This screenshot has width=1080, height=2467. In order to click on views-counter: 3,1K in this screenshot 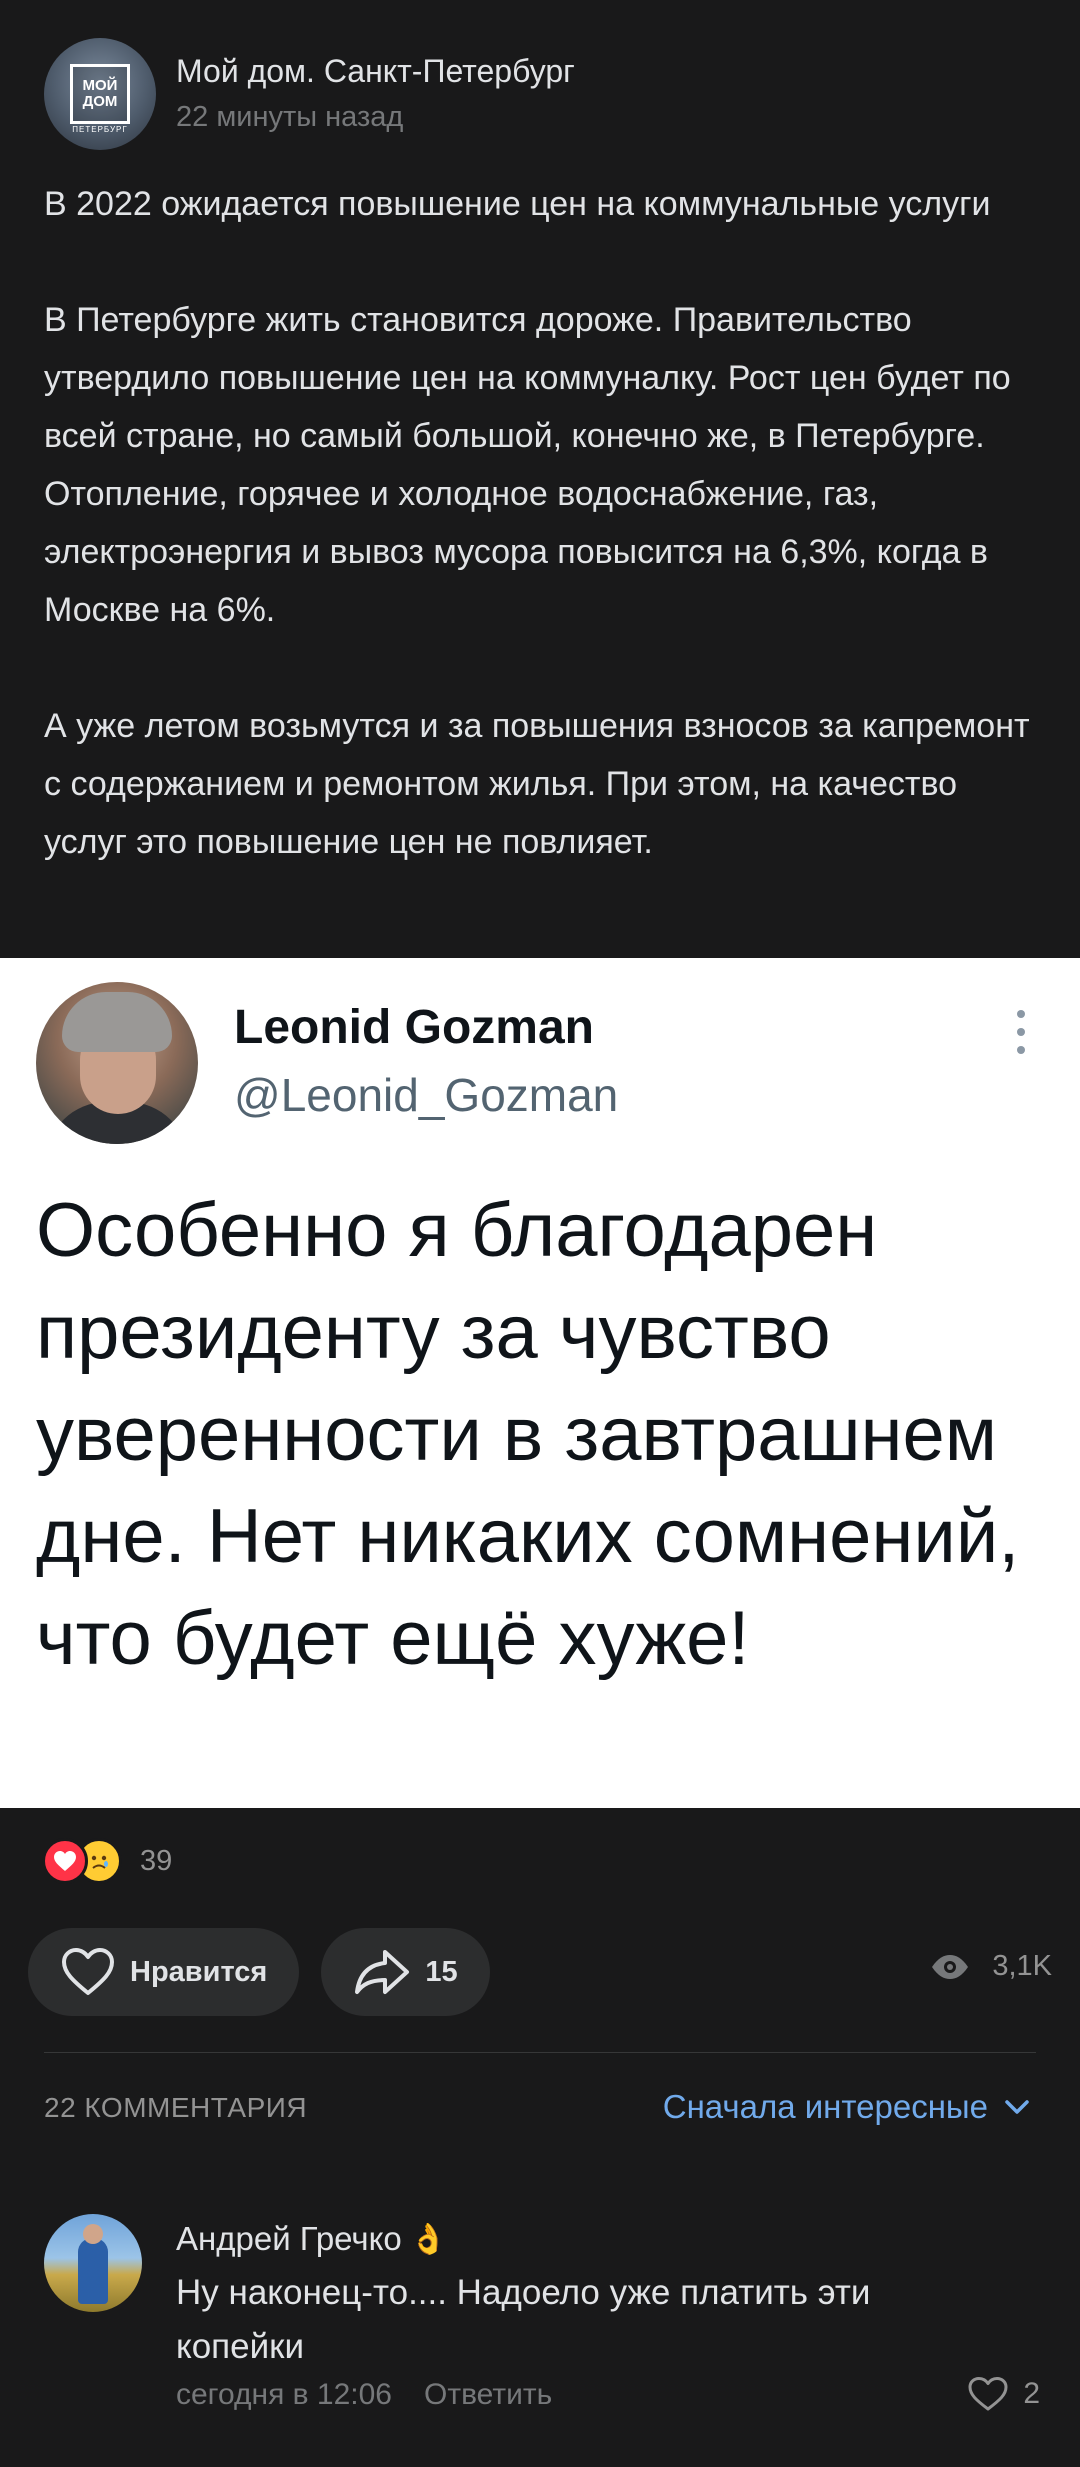, I will do `click(991, 1966)`.